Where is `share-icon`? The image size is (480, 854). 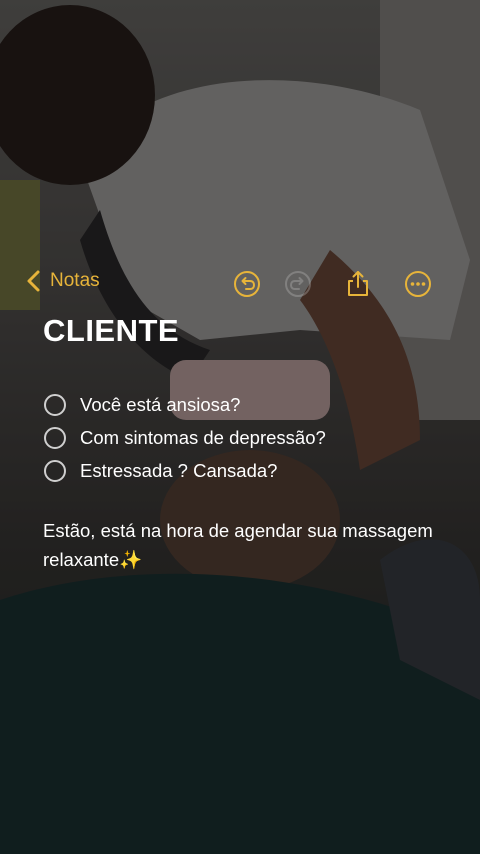 share-icon is located at coordinates (358, 283).